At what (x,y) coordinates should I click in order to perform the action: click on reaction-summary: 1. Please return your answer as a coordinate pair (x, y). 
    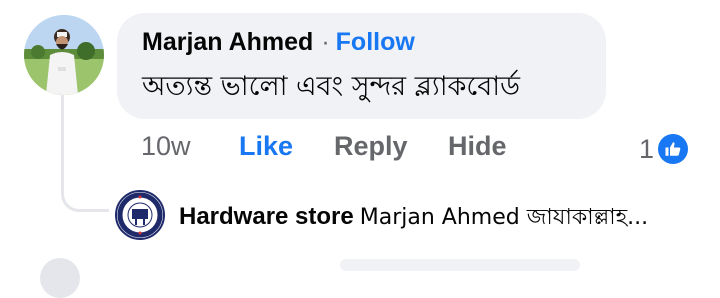
    Looking at the image, I should click on (664, 149).